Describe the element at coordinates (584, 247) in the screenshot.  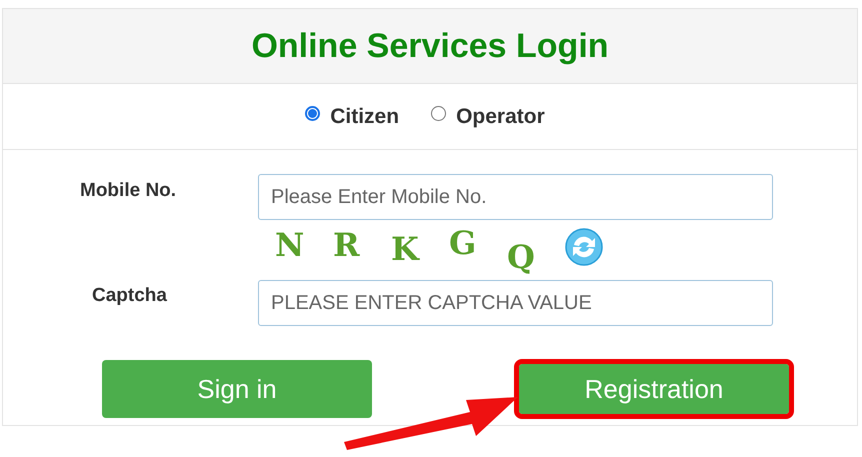
I see `refresh-icon` at that location.